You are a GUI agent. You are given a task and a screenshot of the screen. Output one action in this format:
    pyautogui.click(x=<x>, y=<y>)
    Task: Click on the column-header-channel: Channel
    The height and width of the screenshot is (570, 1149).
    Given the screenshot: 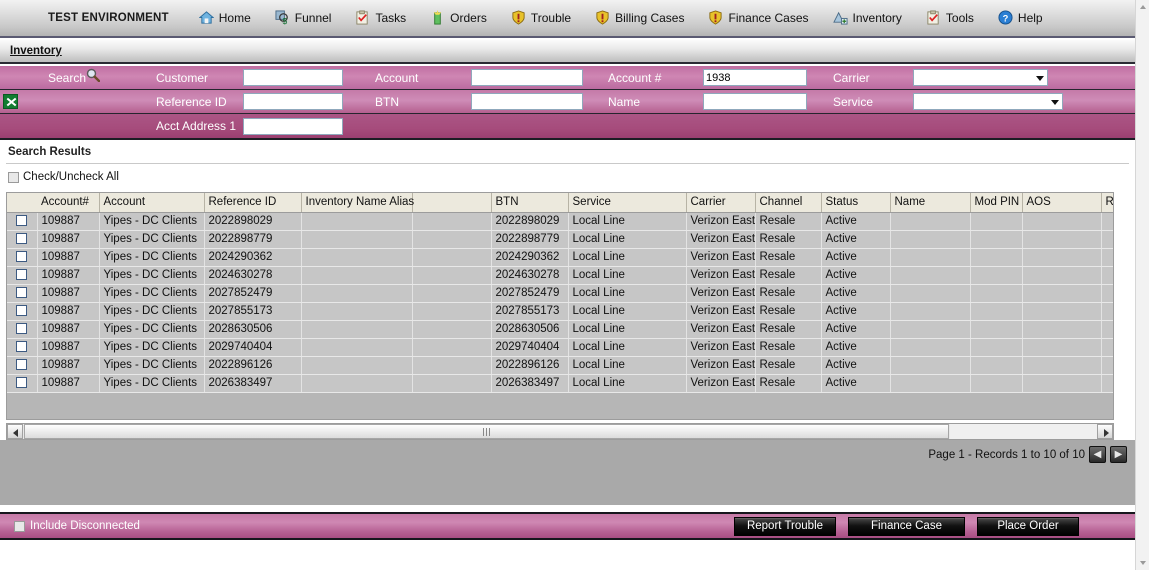 What is the action you would take?
    pyautogui.click(x=788, y=203)
    